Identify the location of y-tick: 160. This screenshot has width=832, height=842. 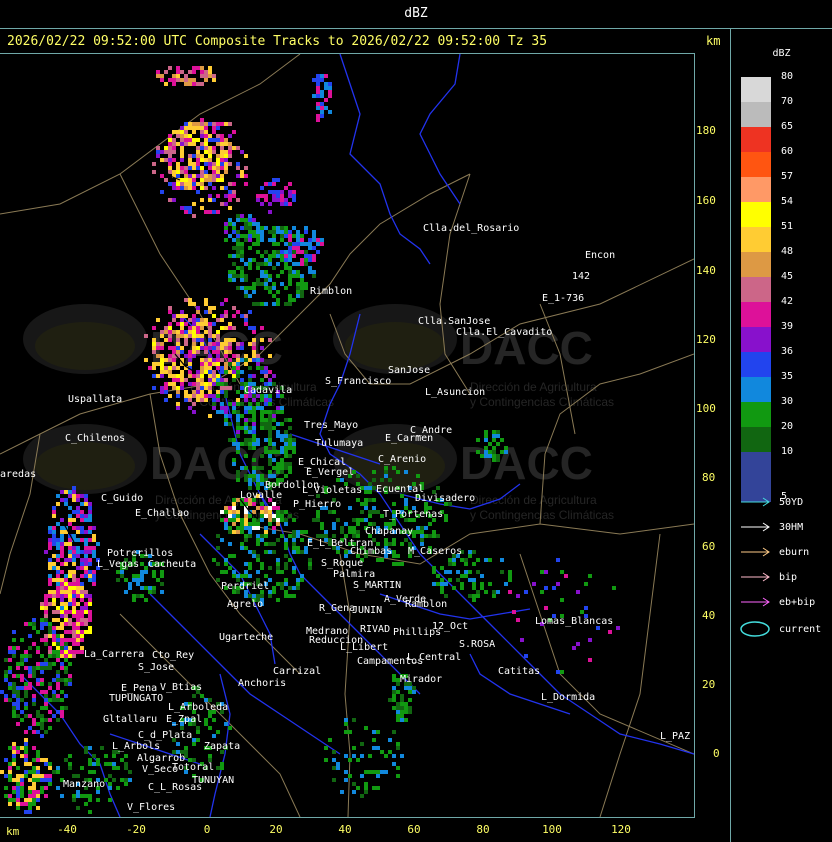
(706, 200).